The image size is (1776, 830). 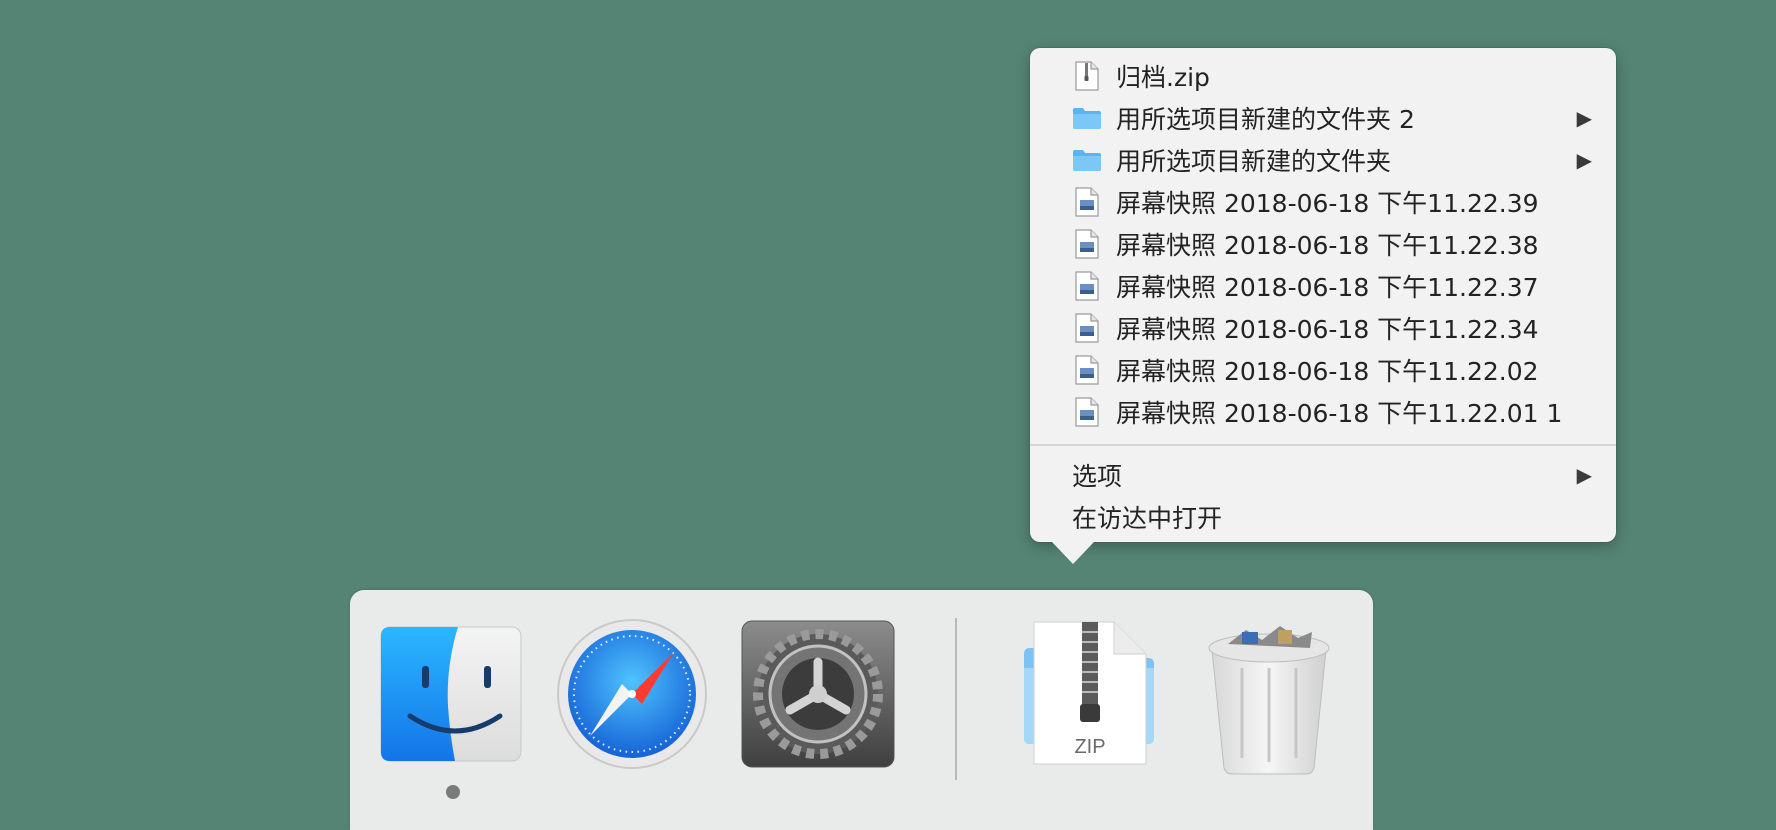 What do you see at coordinates (1323, 475) in the screenshot?
I see `menu-item-options: 选项 ▶` at bounding box center [1323, 475].